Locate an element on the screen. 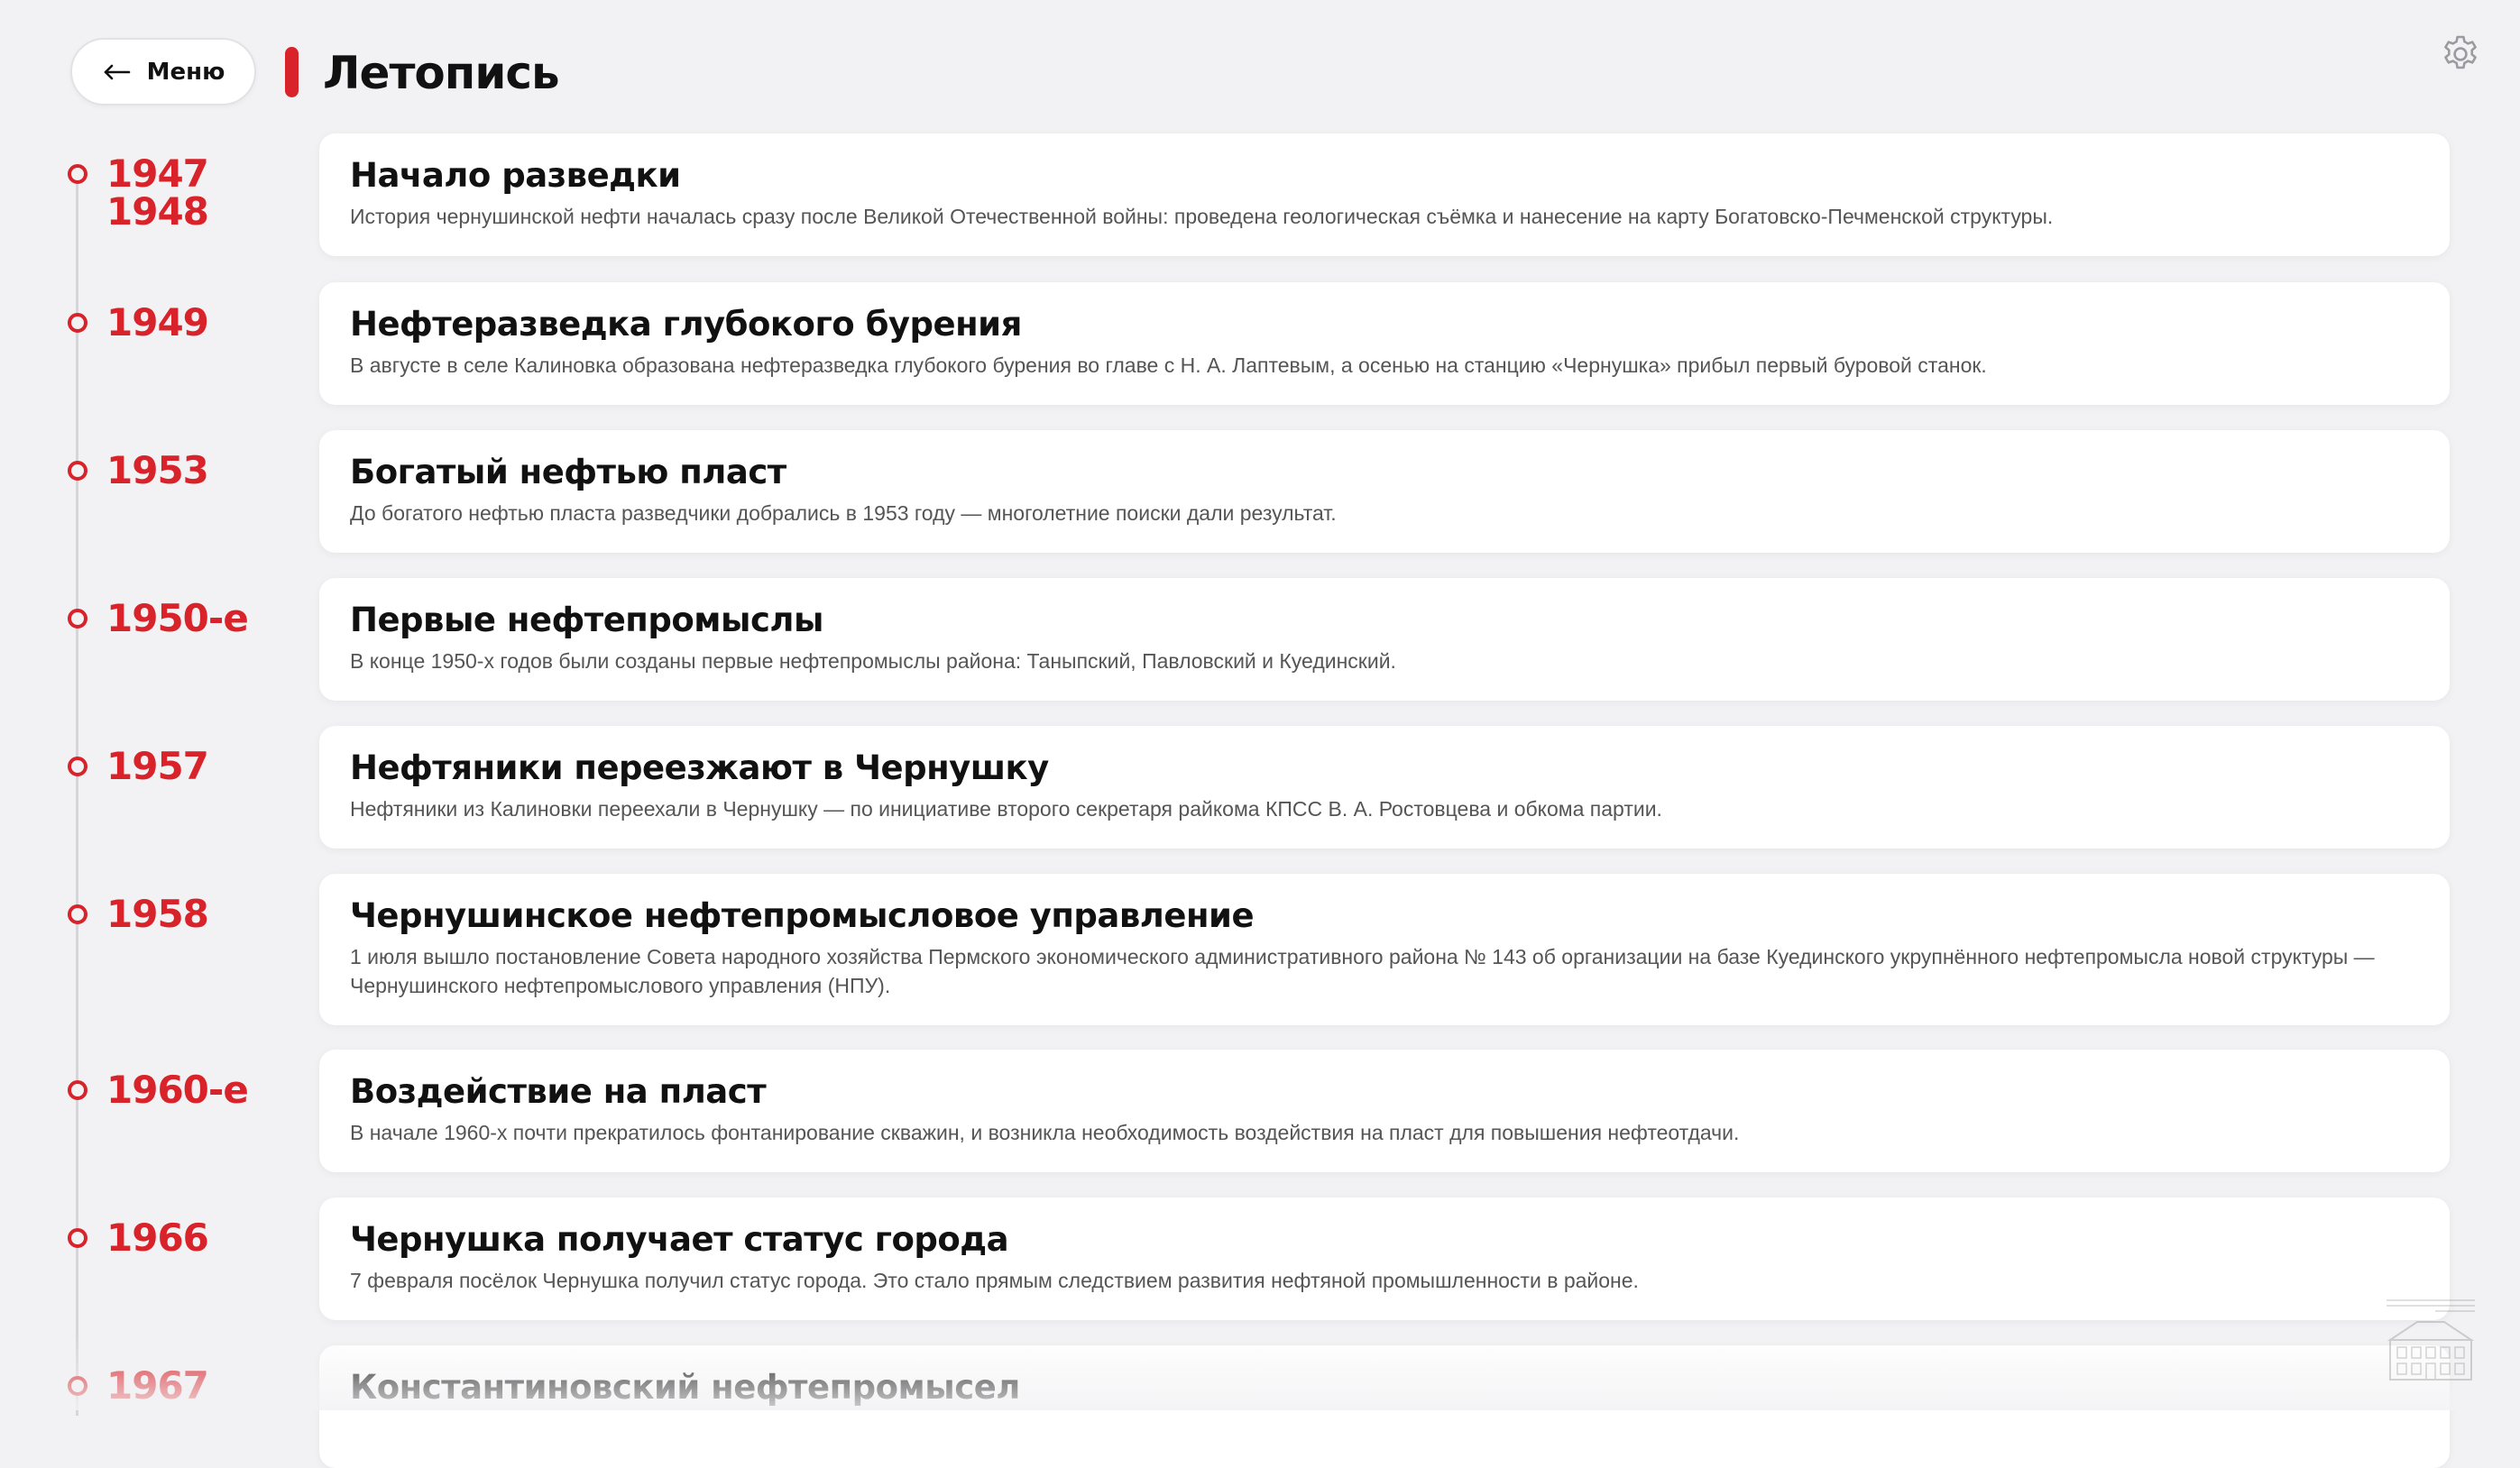 The image size is (2520, 1468). timeline-year: 1957 is located at coordinates (157, 766).